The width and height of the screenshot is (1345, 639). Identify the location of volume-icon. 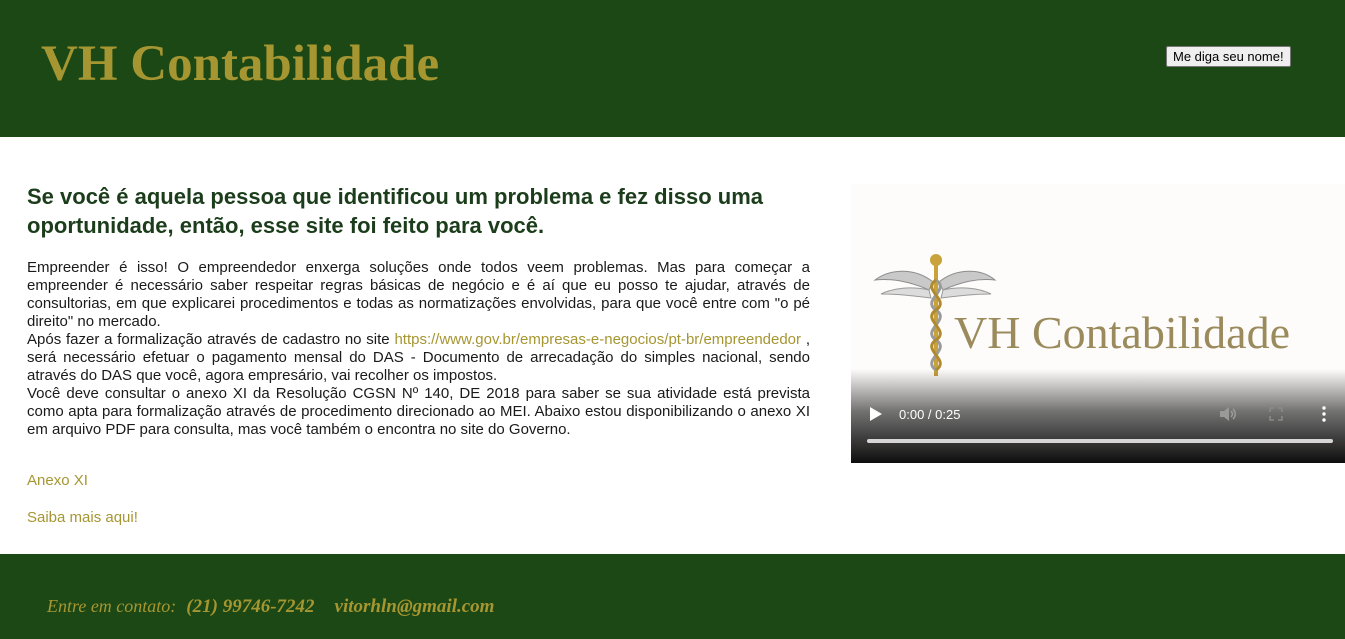
(1228, 414).